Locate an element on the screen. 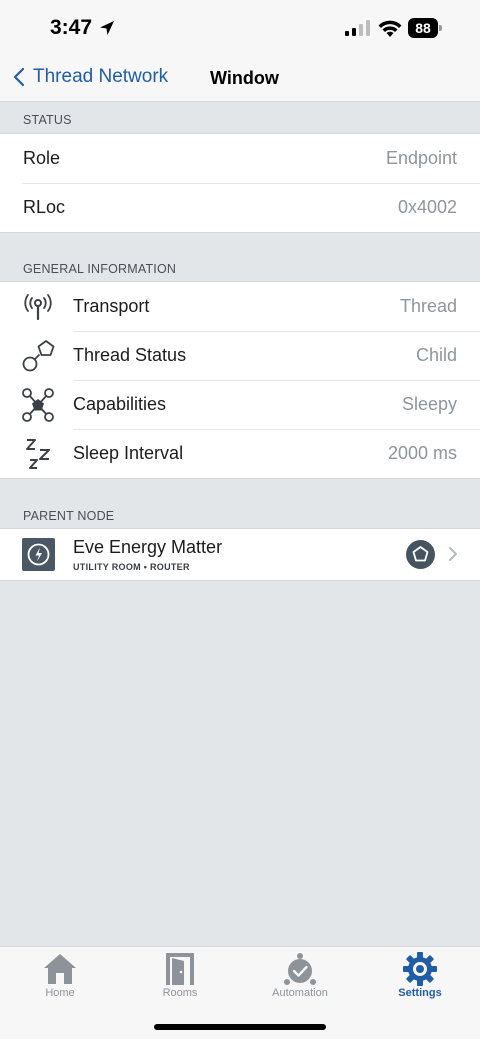  gear-icon is located at coordinates (420, 969).